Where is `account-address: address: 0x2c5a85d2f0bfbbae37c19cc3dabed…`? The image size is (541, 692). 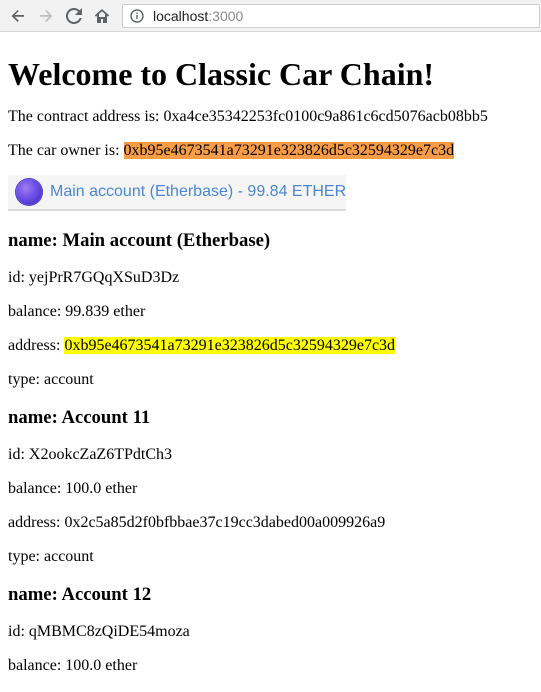 account-address: address: 0x2c5a85d2f0bfbbae37c19cc3dabed… is located at coordinates (197, 522).